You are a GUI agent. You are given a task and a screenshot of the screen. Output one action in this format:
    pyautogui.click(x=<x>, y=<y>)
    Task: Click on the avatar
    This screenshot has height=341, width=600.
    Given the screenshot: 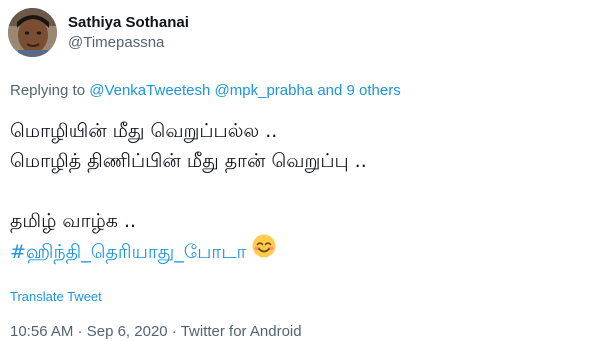 What is the action you would take?
    pyautogui.click(x=32, y=32)
    